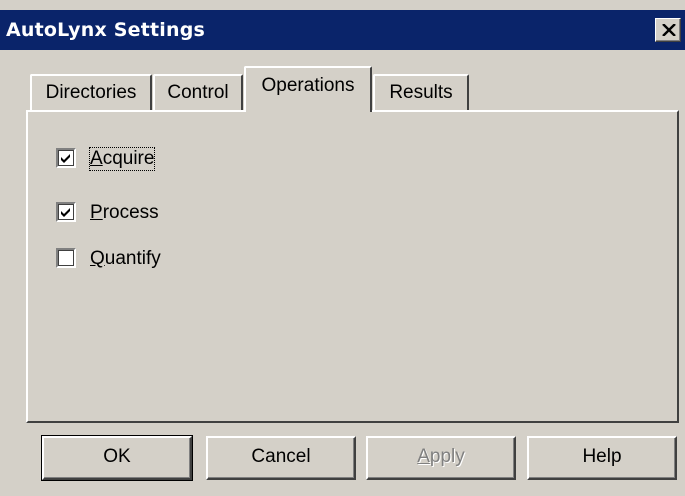  What do you see at coordinates (342, 30) in the screenshot?
I see `title-bar: AutoLynx Settings` at bounding box center [342, 30].